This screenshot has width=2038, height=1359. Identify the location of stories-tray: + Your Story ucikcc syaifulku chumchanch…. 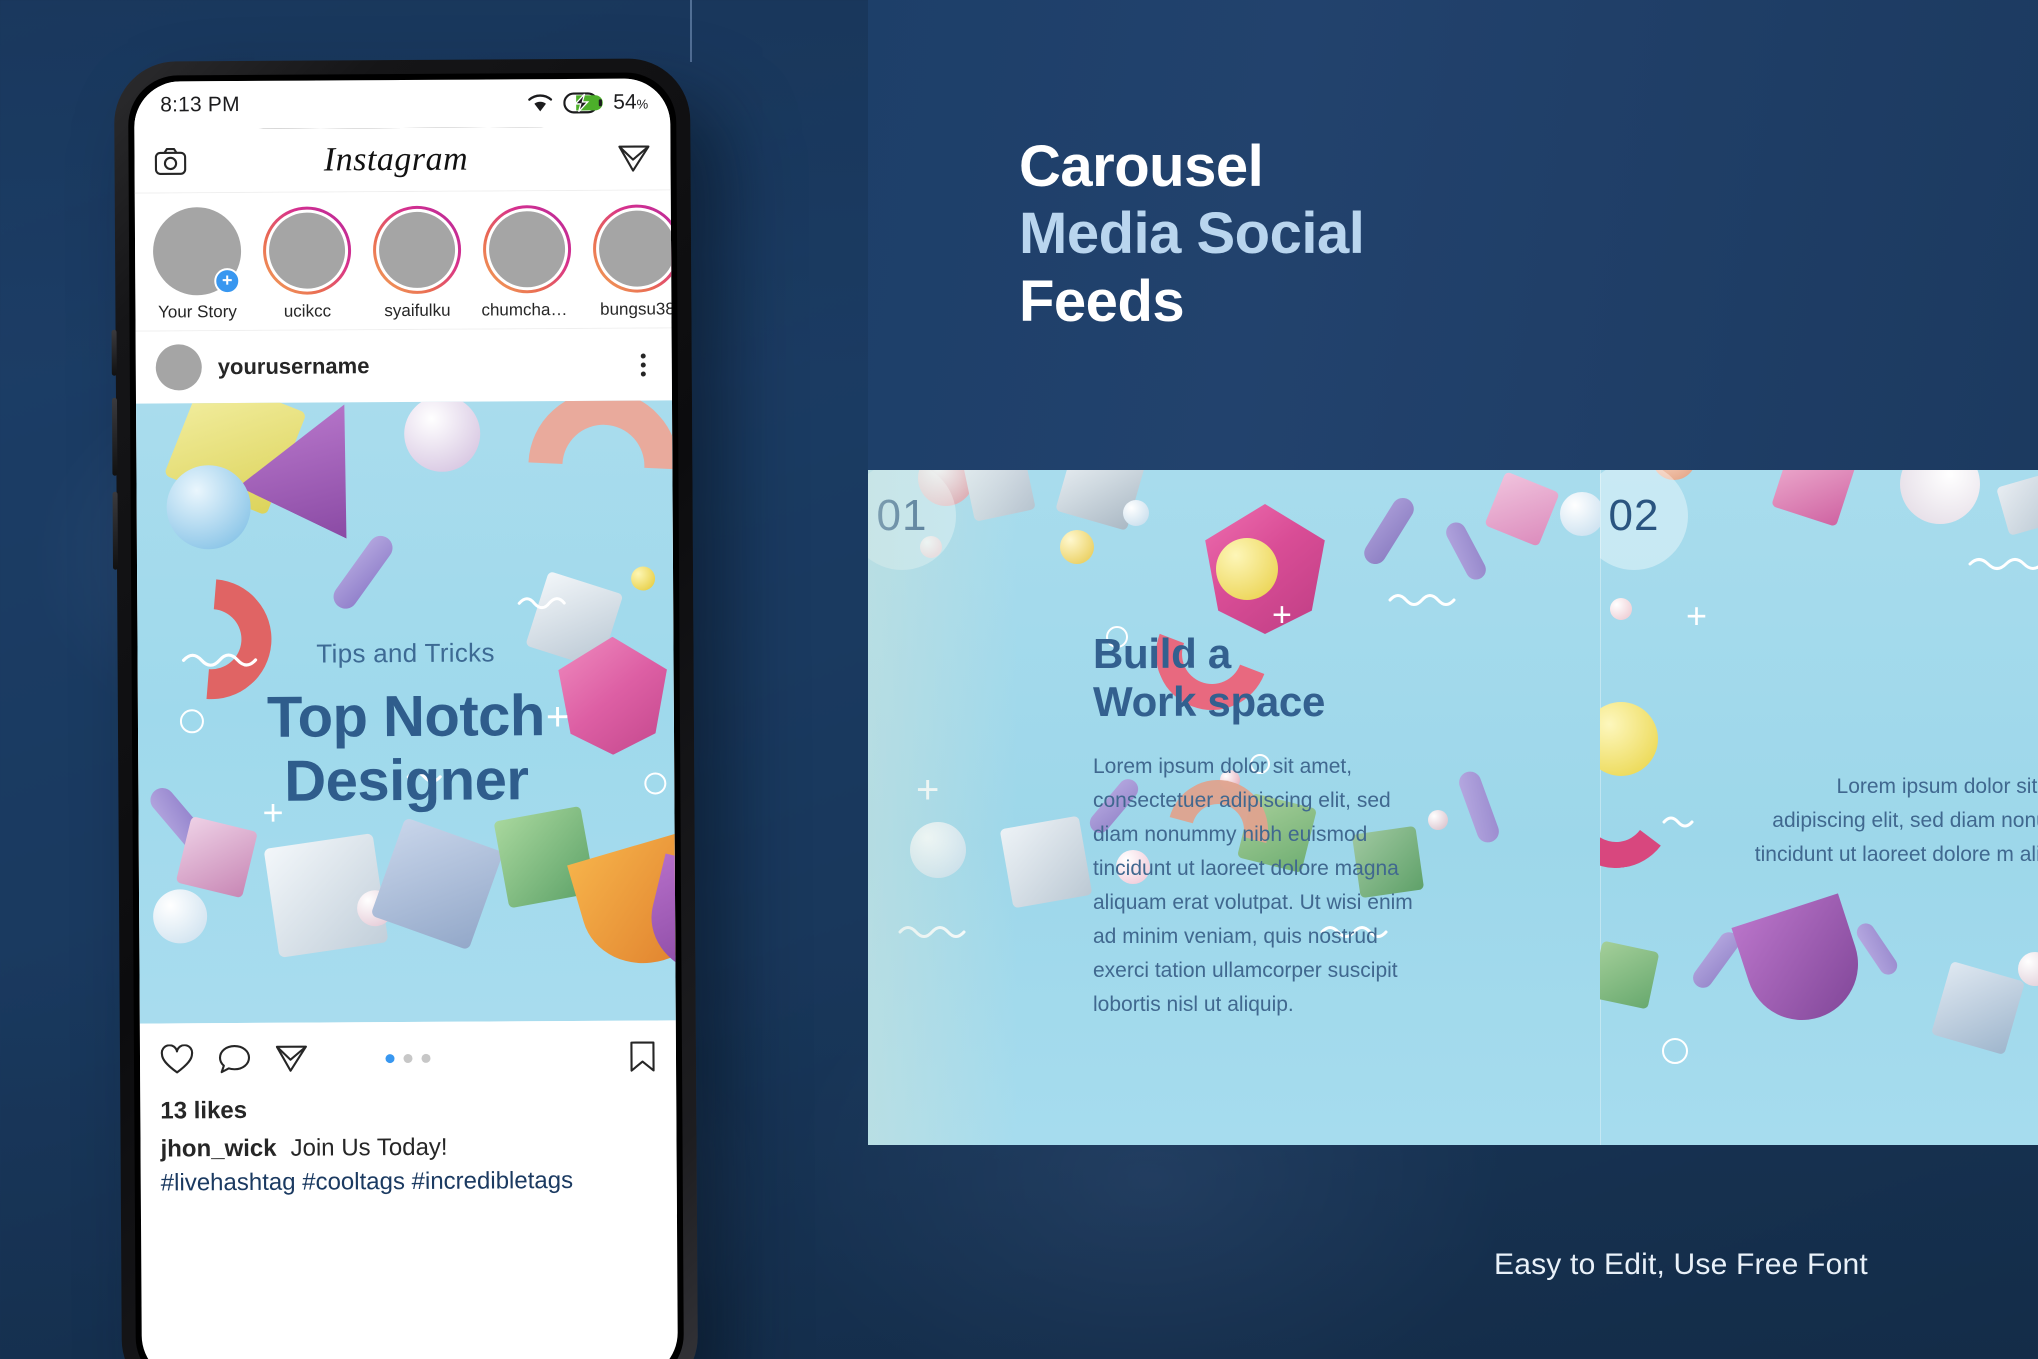
(406, 261).